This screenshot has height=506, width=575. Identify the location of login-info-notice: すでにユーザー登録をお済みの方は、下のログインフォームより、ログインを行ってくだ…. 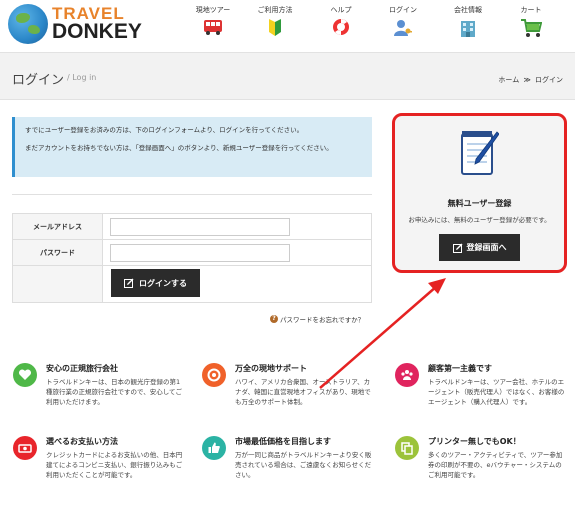
(192, 147).